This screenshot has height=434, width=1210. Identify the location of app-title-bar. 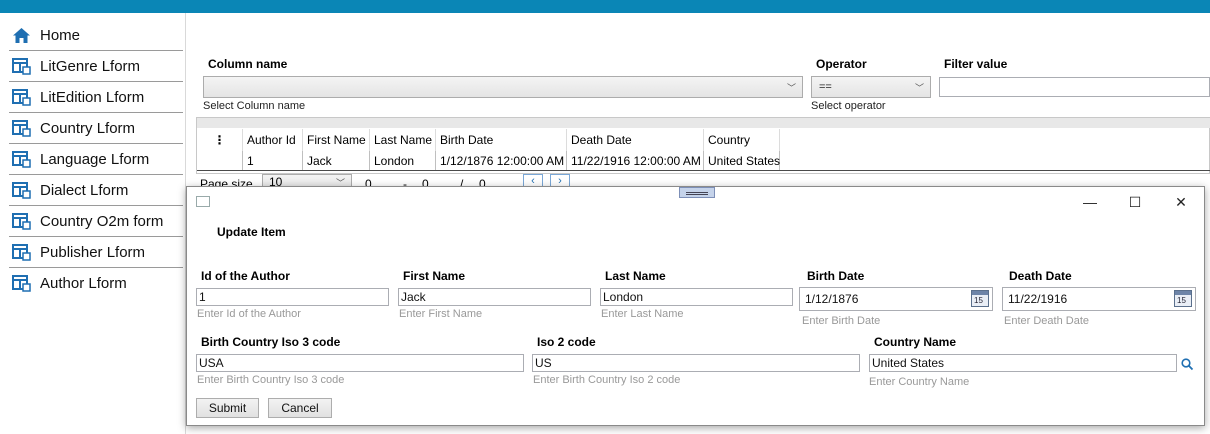
(605, 6).